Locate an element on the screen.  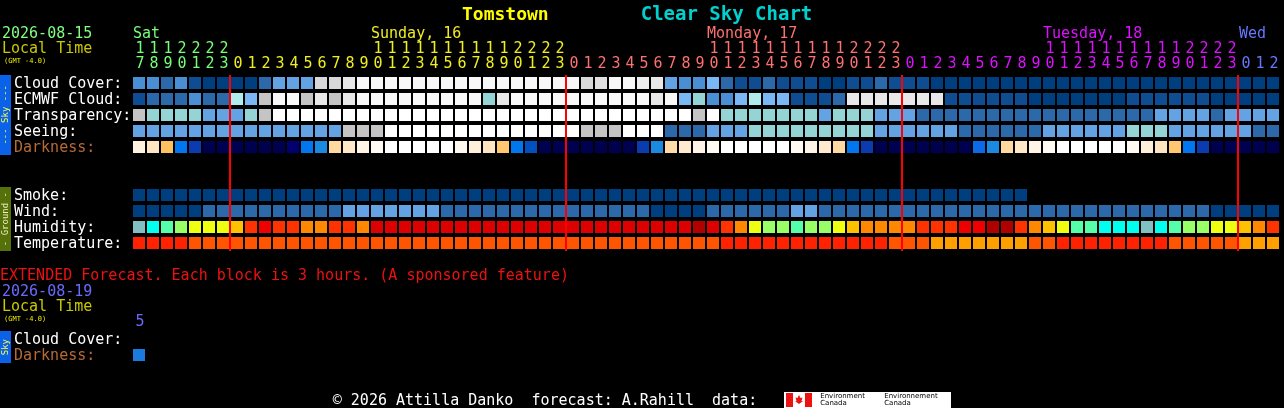
row-label: Seeing: is located at coordinates (46, 131).